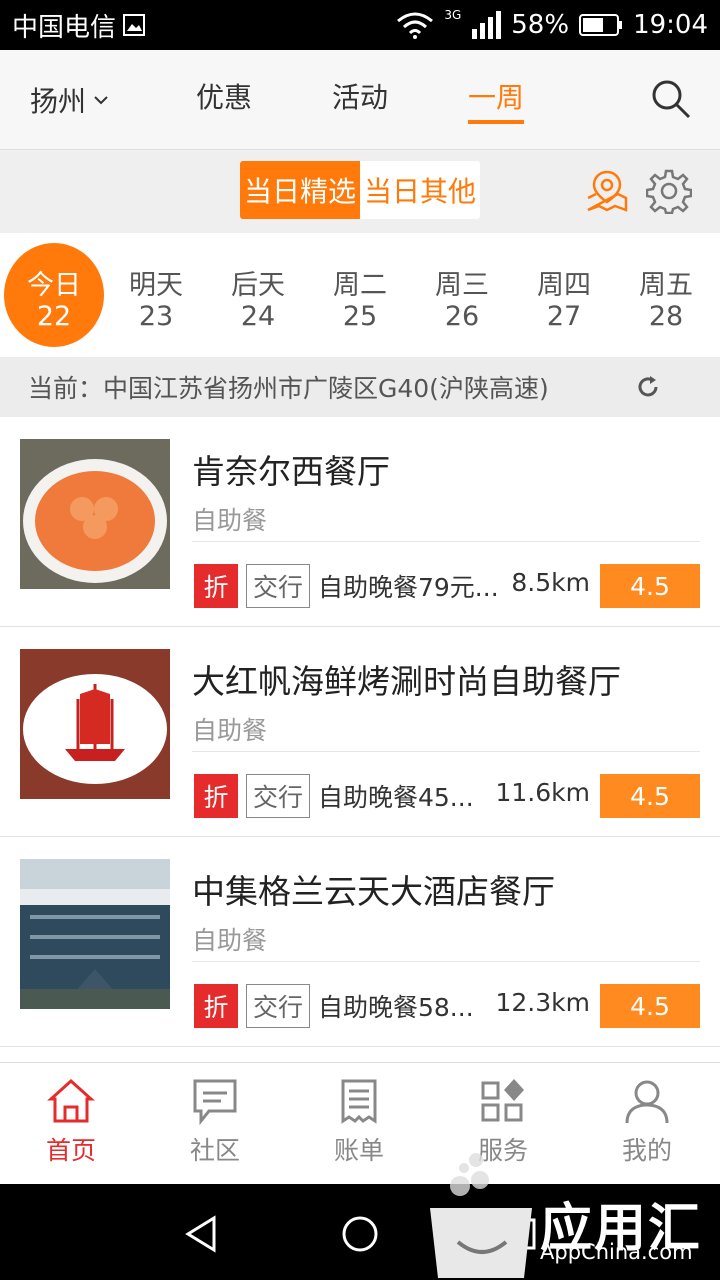  Describe the element at coordinates (462, 285) in the screenshot. I see `date-weekday: 周三` at that location.